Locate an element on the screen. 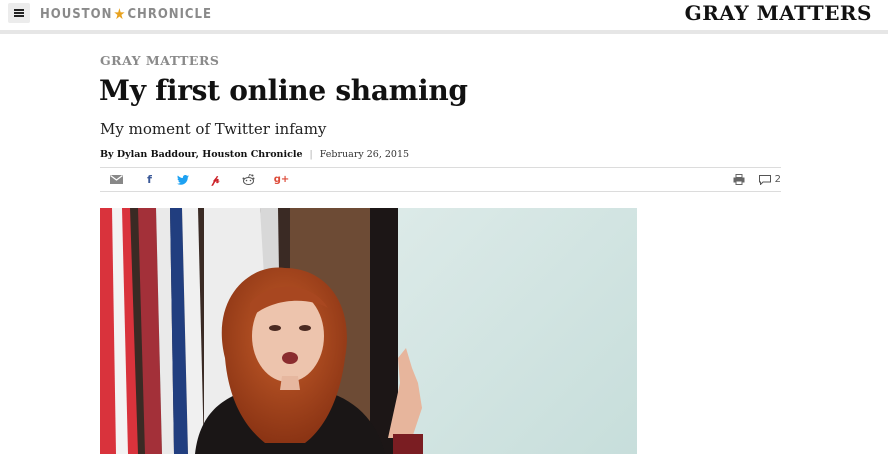 The width and height of the screenshot is (888, 454). share-right-tools: 2 is located at coordinates (755, 179).